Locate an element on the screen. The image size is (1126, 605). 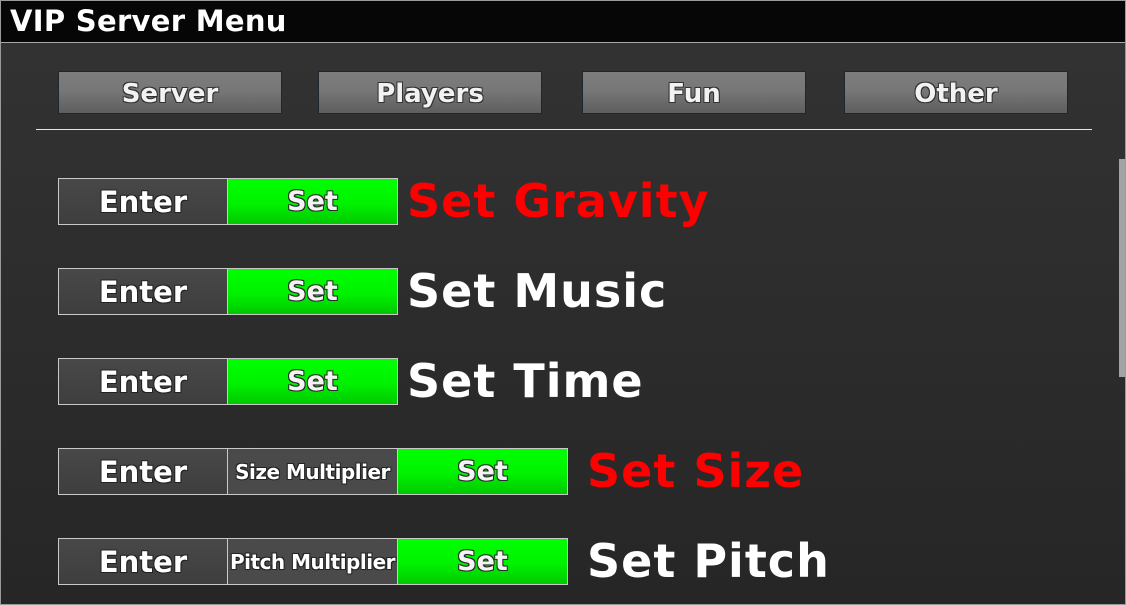
pitch-multiplier-input: Pitch Multiplier is located at coordinates (312, 561).